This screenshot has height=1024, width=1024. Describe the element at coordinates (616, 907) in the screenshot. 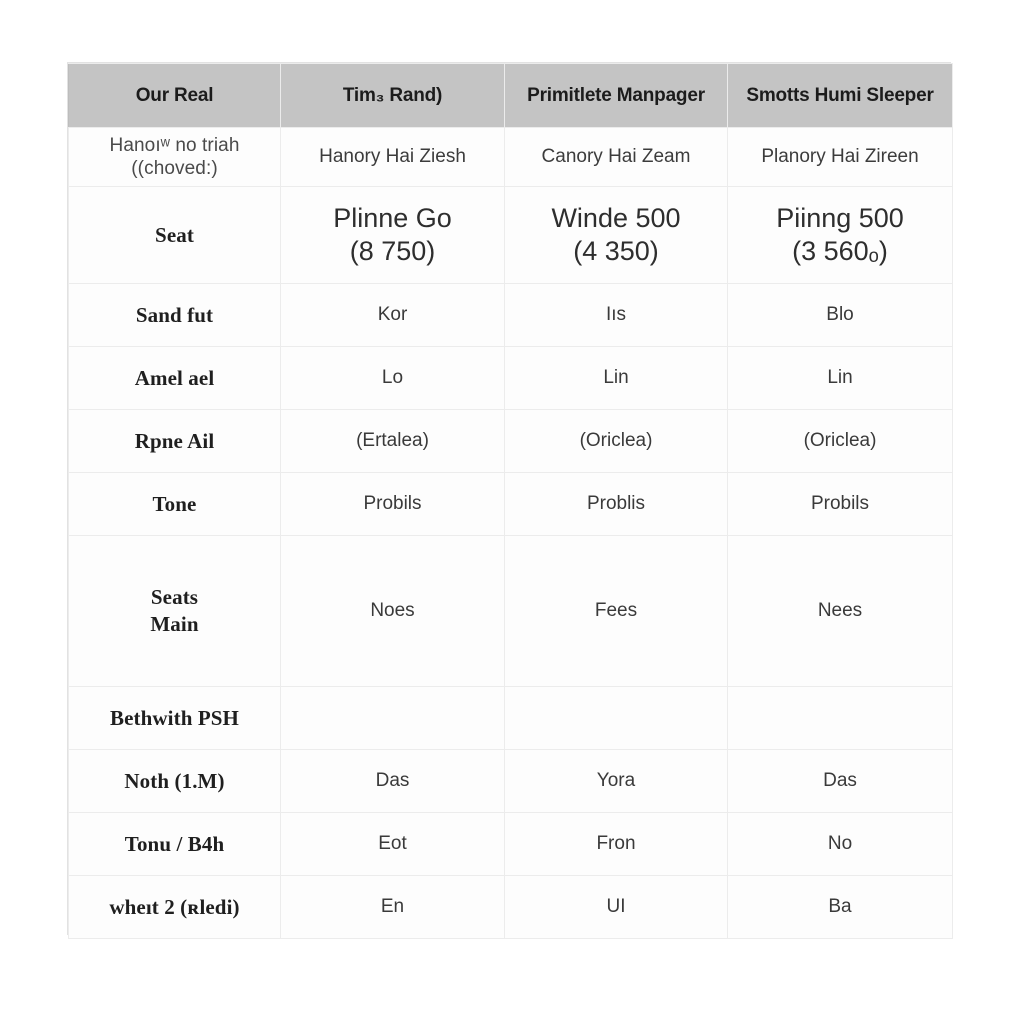

I see `row-cell-b: UI` at that location.